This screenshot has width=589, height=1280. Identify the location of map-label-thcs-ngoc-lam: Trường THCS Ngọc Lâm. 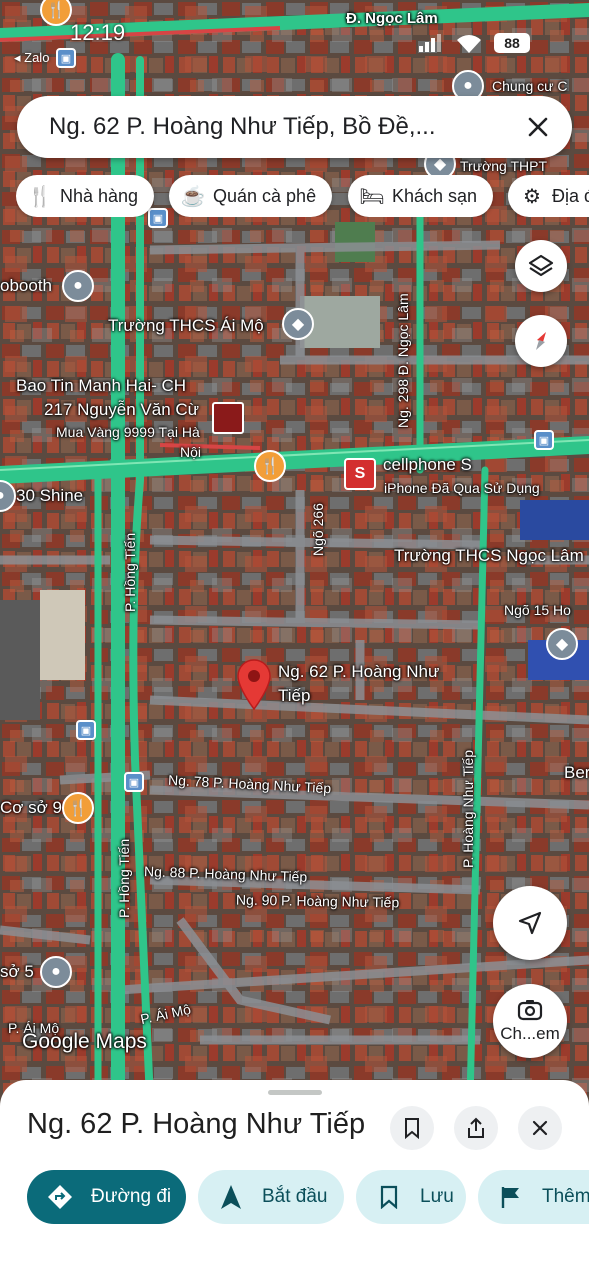
(489, 555).